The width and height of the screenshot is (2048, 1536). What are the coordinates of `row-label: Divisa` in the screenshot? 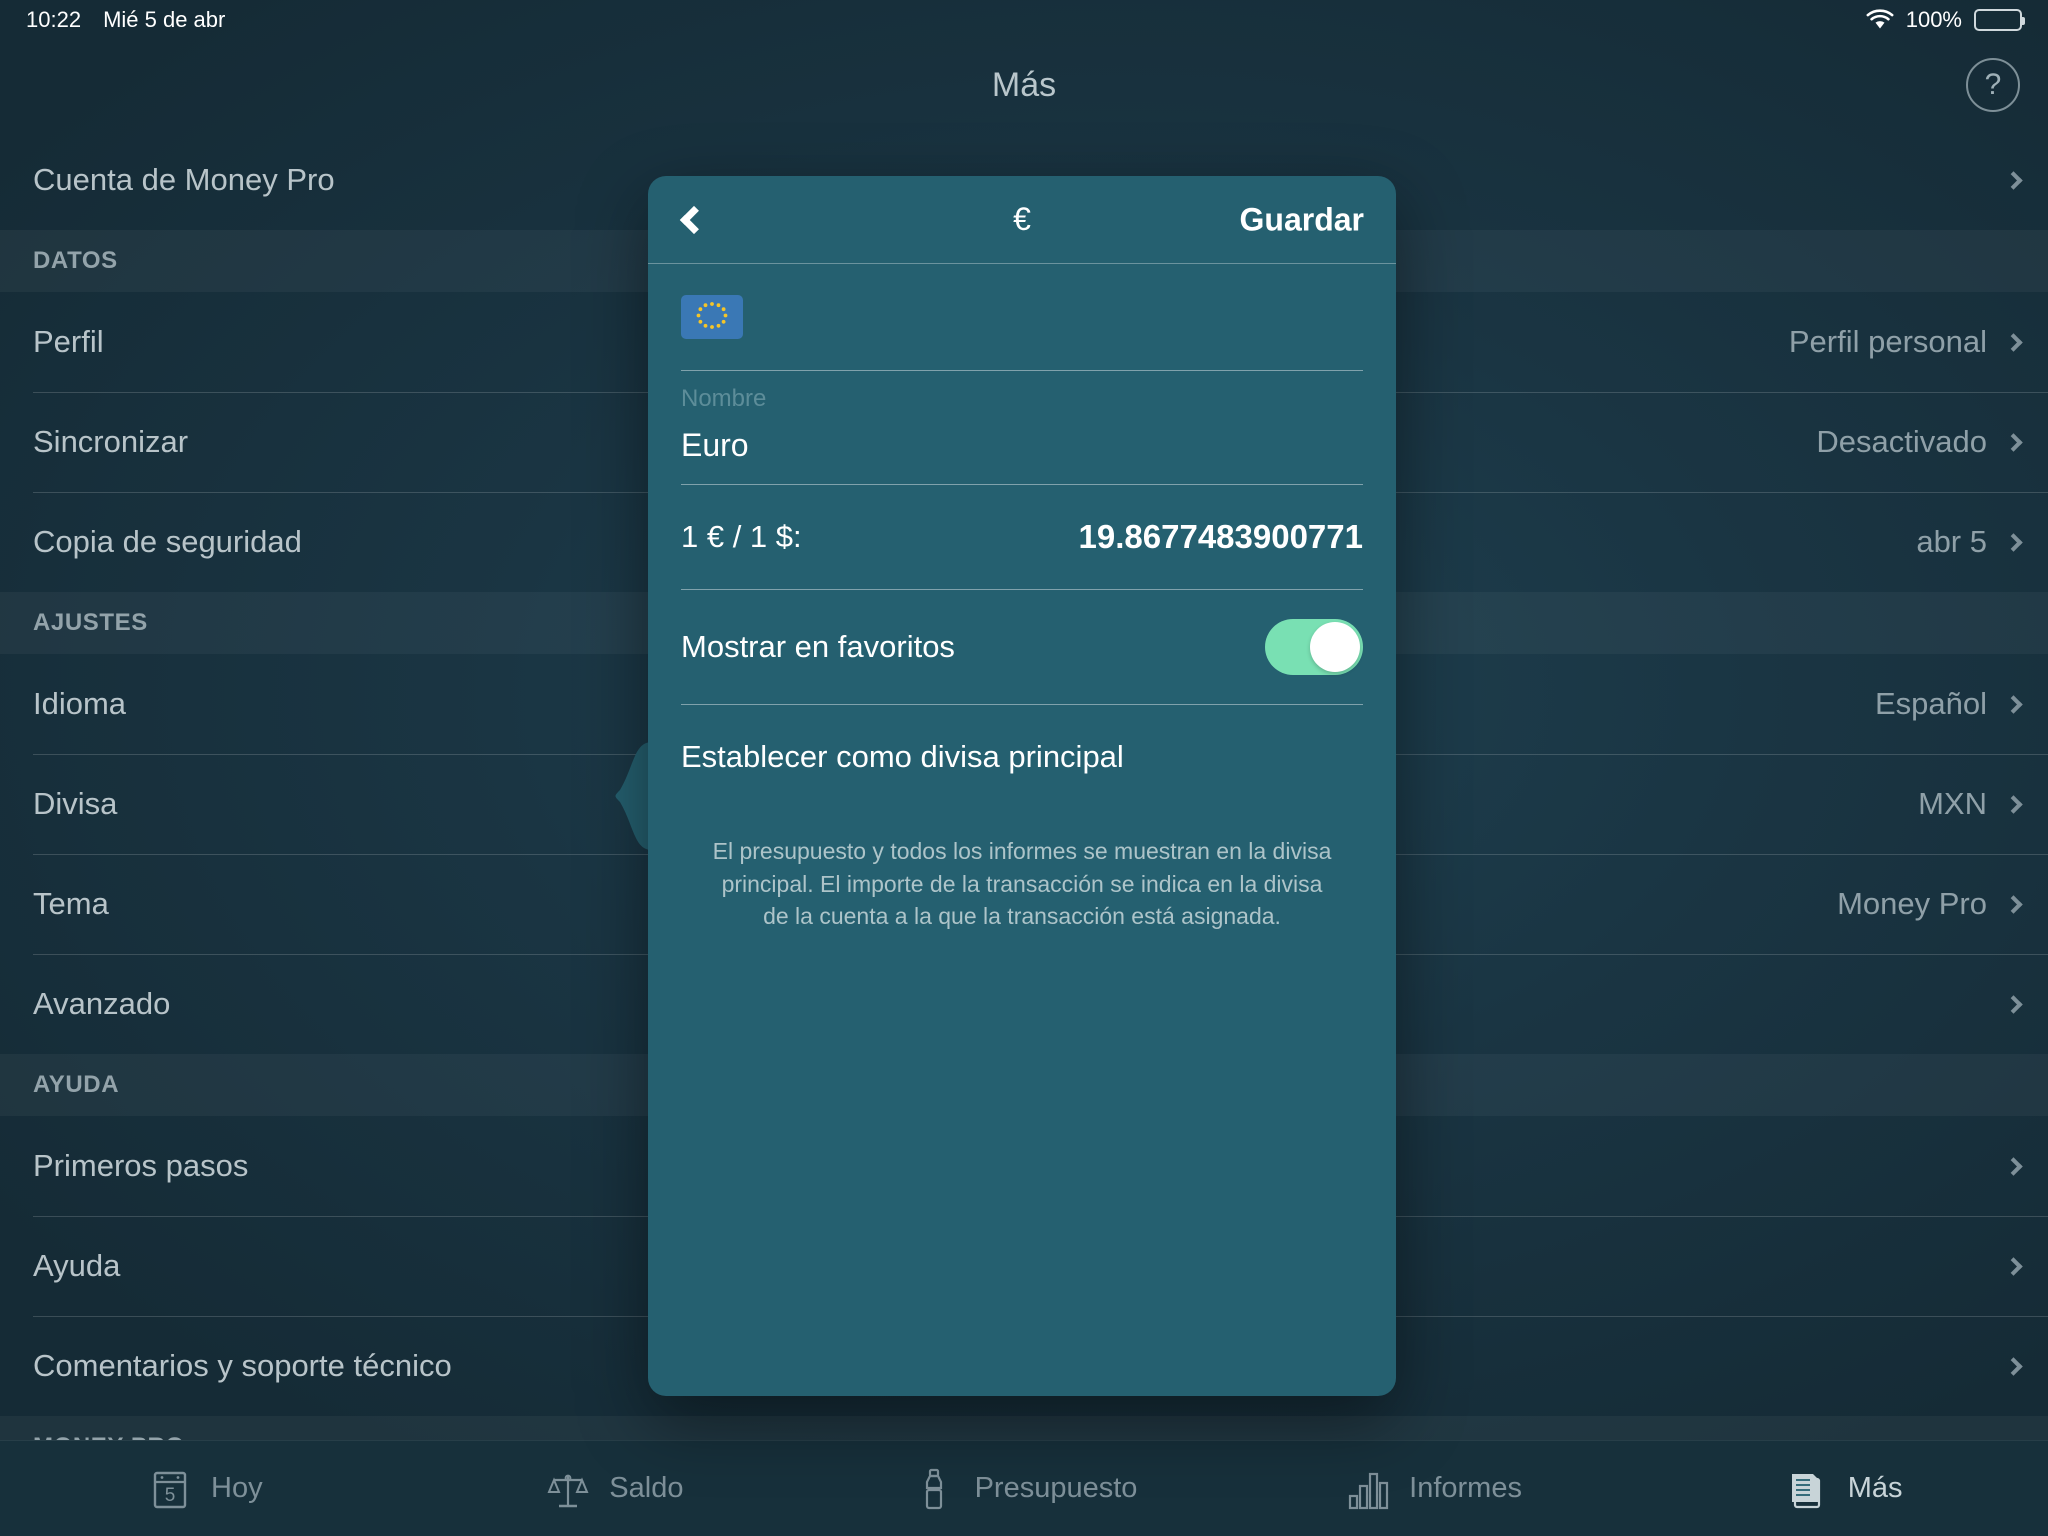 It's located at (75, 803).